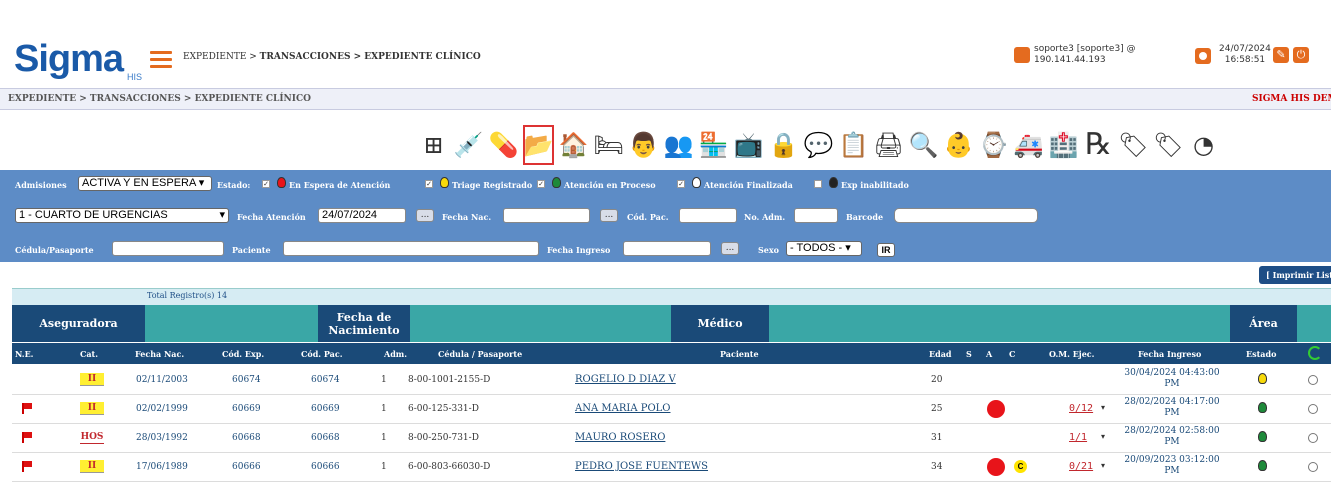 Image resolution: width=1331 pixels, height=487 pixels. What do you see at coordinates (748, 185) in the screenshot?
I see `status-label-3: Atención Finalizada` at bounding box center [748, 185].